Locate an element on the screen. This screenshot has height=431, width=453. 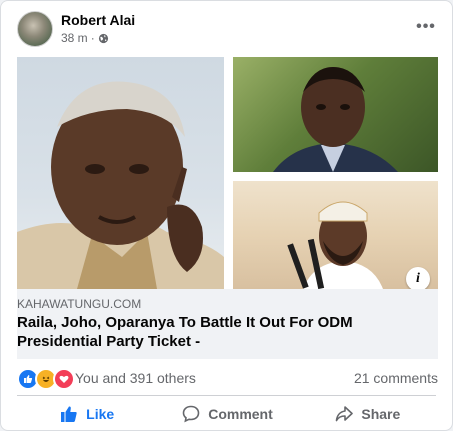
post-meta: 38 m · is located at coordinates (85, 38).